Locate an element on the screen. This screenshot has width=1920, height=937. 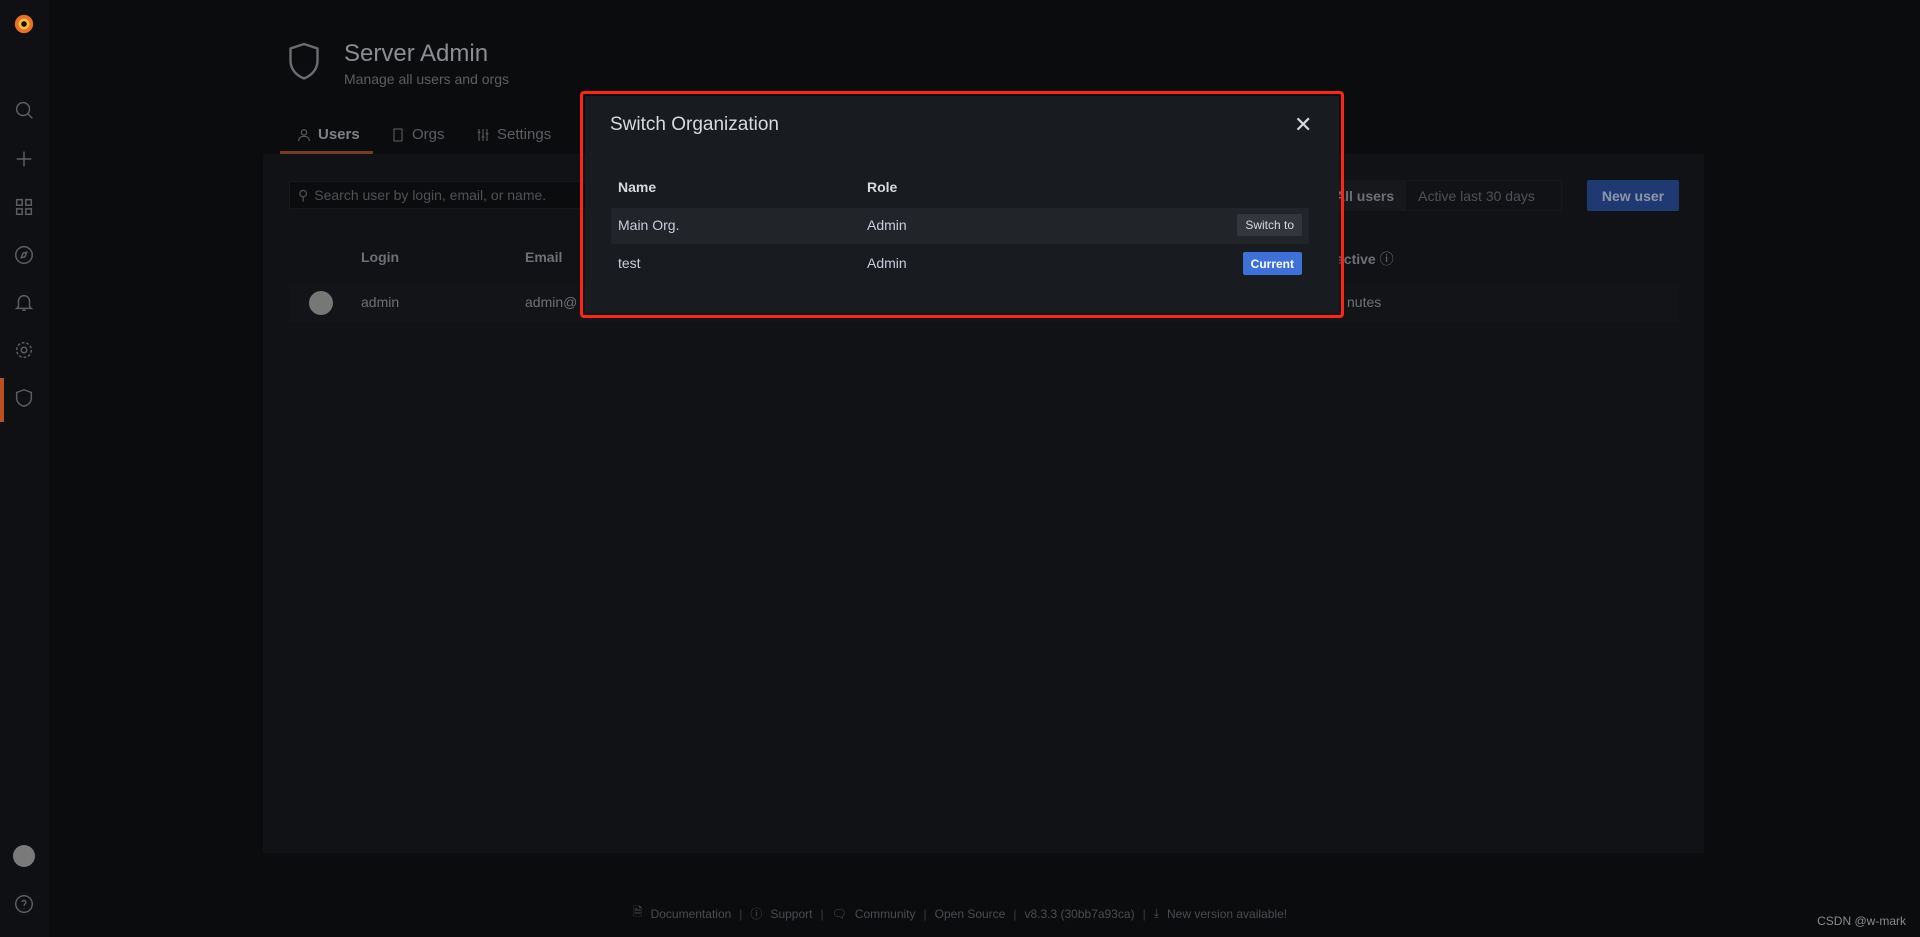
search-input: ⚲ Search user by login, email, or name. is located at coordinates (449, 195).